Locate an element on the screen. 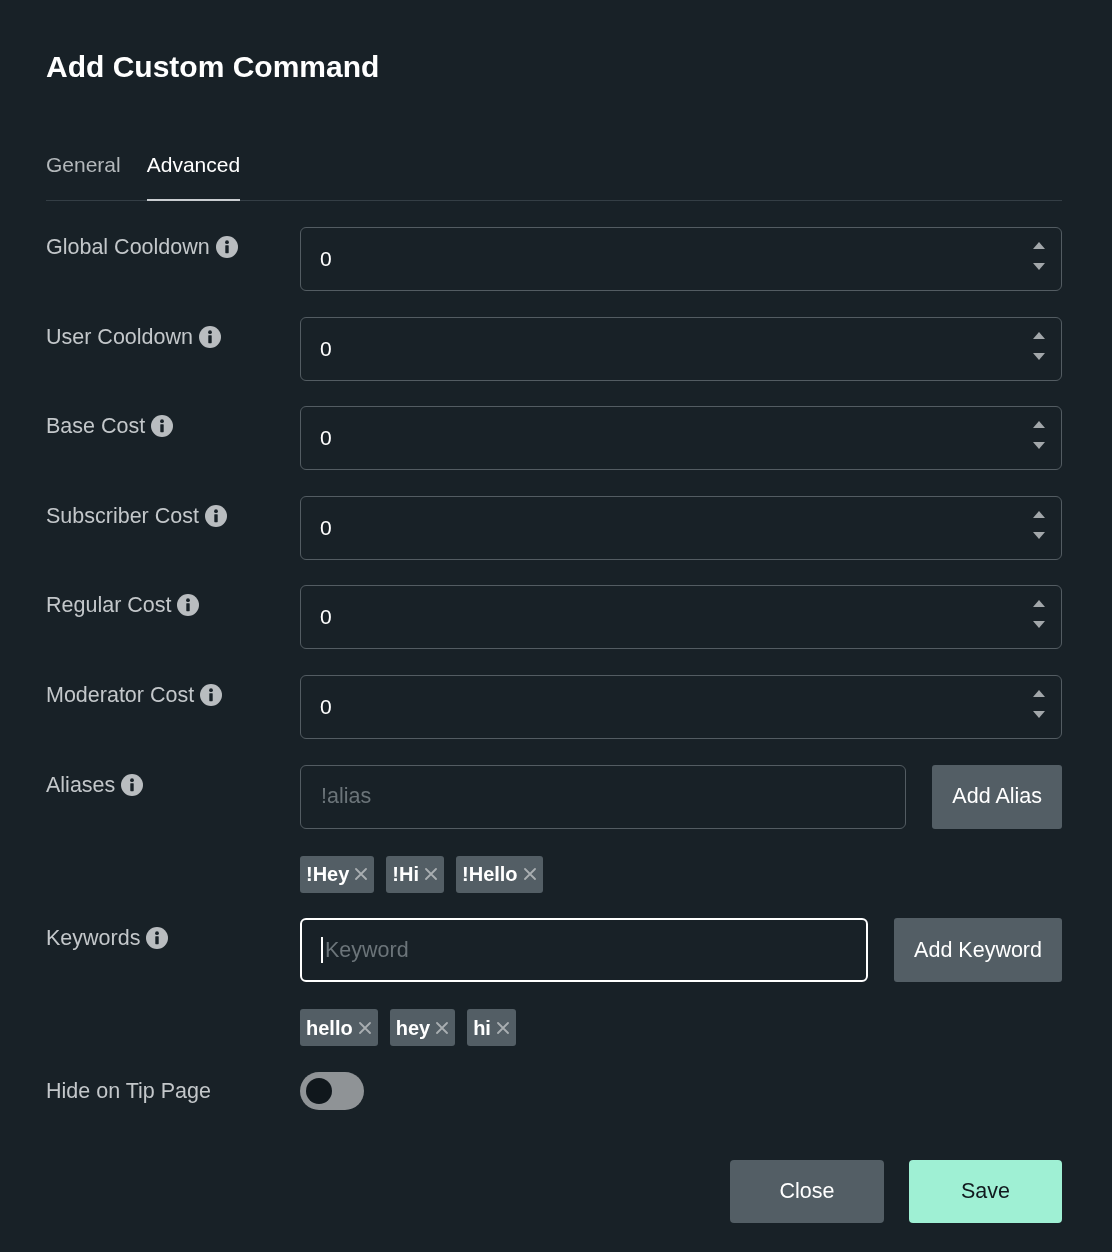 This screenshot has width=1112, height=1252. field-label: Global Cooldown is located at coordinates (128, 247).